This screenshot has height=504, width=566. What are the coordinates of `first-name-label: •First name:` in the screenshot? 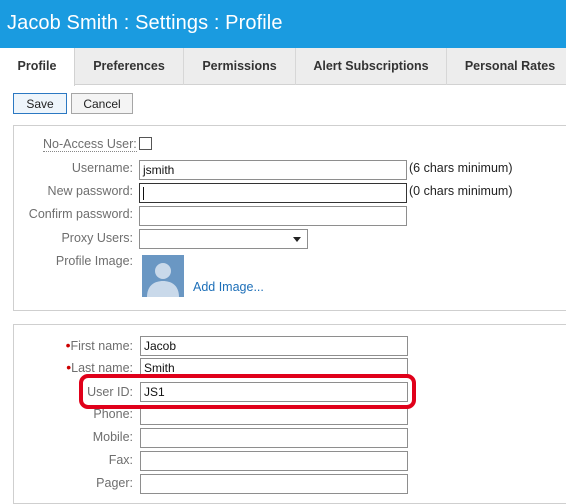 It's located at (73, 345).